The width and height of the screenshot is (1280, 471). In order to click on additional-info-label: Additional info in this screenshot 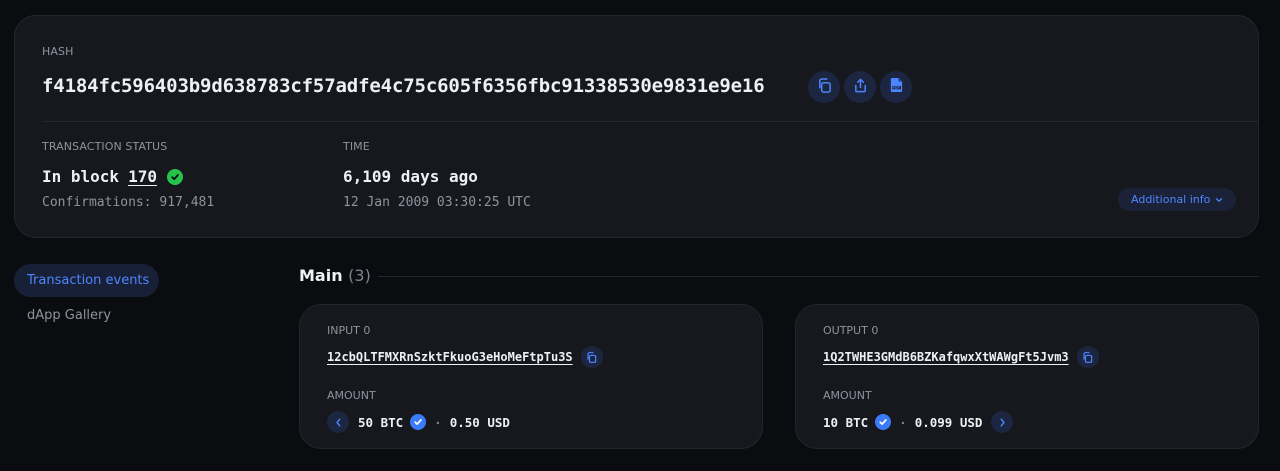, I will do `click(1171, 199)`.